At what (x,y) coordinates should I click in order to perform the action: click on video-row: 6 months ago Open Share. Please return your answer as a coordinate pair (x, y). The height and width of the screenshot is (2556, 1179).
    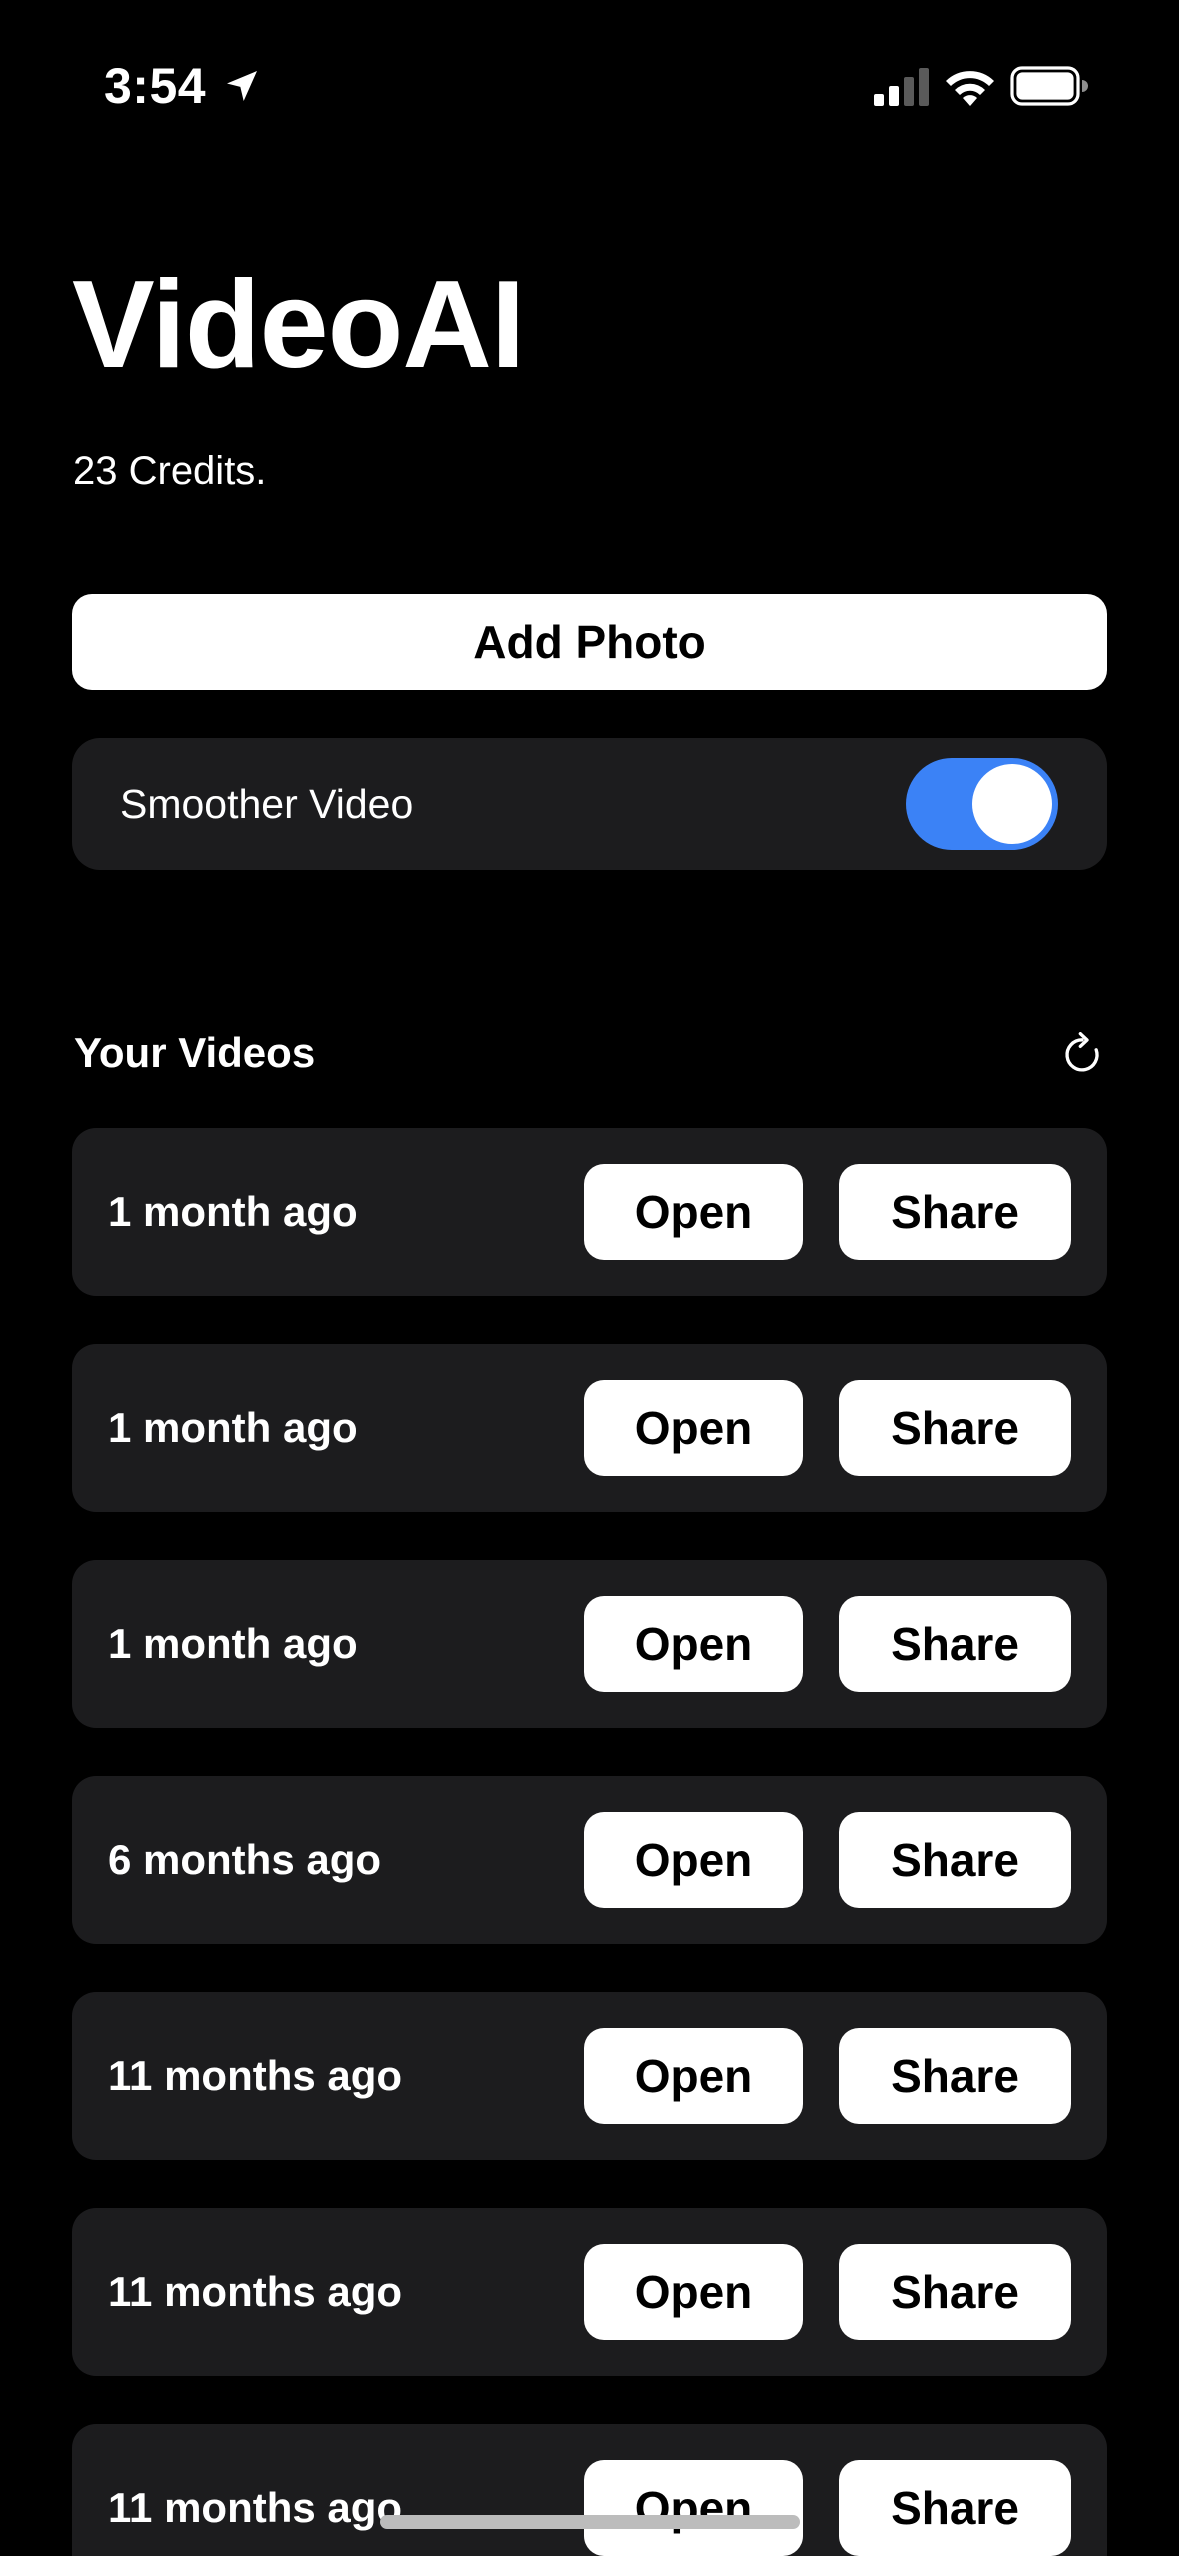
    Looking at the image, I should click on (589, 1860).